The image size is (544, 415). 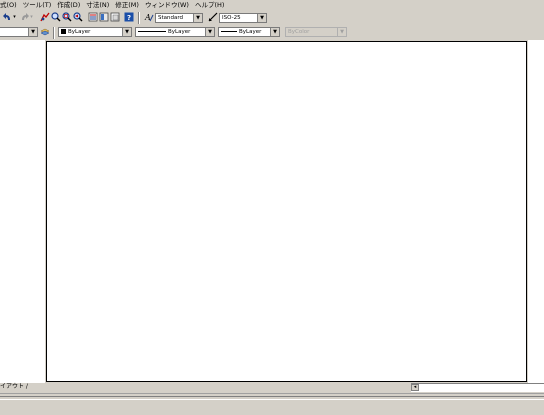 I want to click on lineweight-value: ByLayer, so click(x=241, y=32).